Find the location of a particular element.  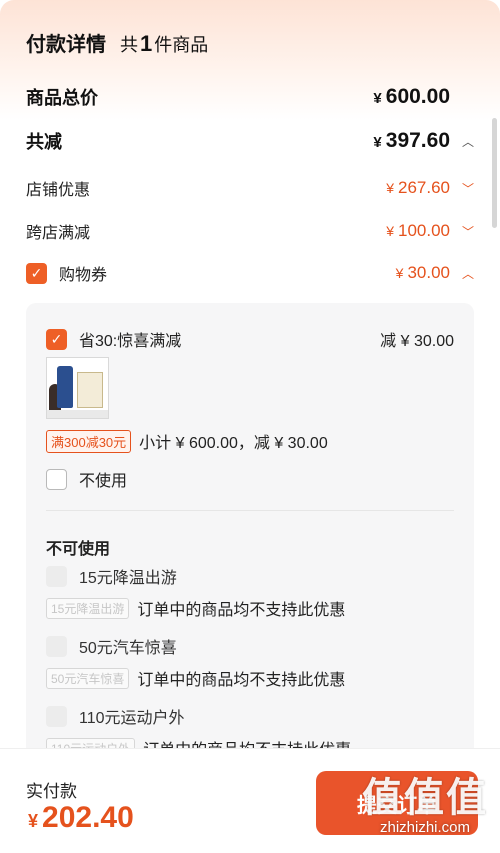

unusable-coupon: 15元降温出游 is located at coordinates (111, 576).